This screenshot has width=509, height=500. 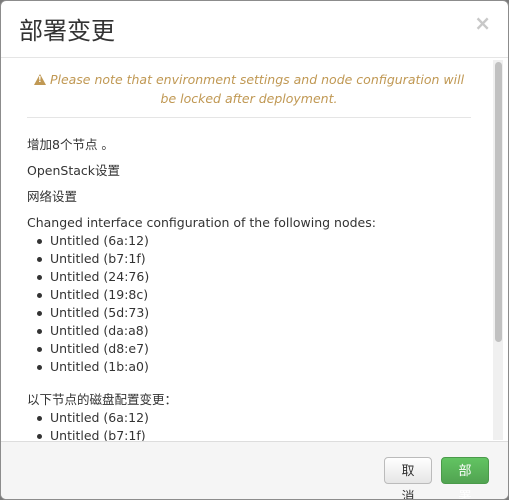 I want to click on scrollbar-thumb, so click(x=498, y=202).